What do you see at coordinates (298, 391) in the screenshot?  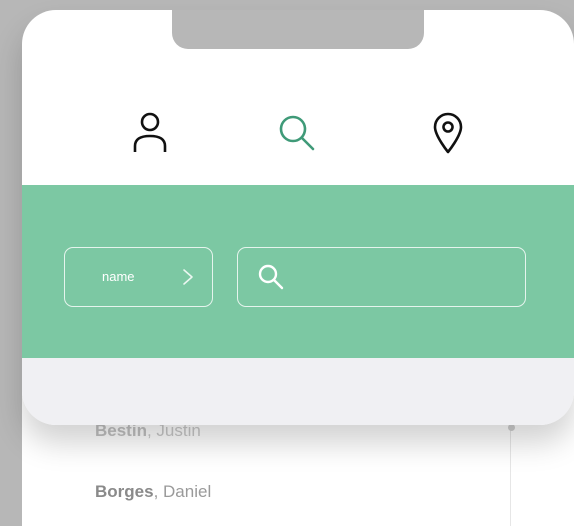 I see `list-header-spacer` at bounding box center [298, 391].